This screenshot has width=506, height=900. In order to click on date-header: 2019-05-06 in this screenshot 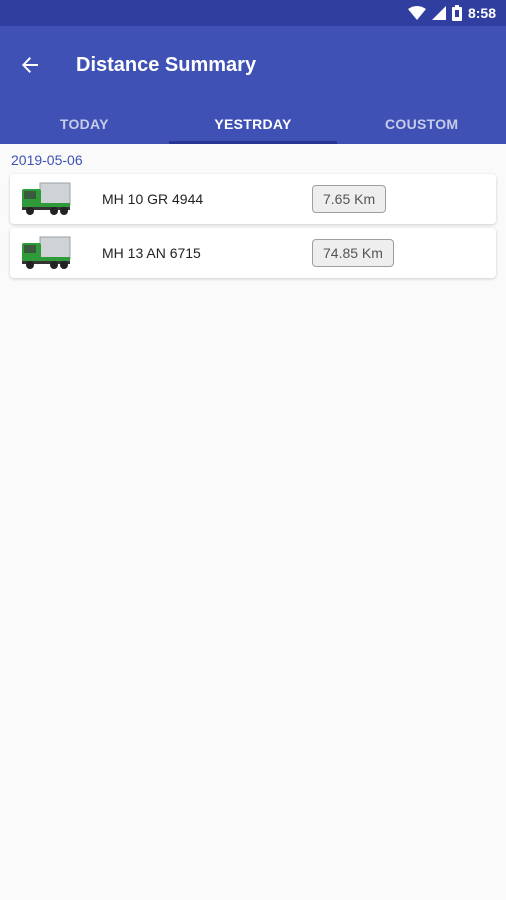, I will do `click(47, 160)`.